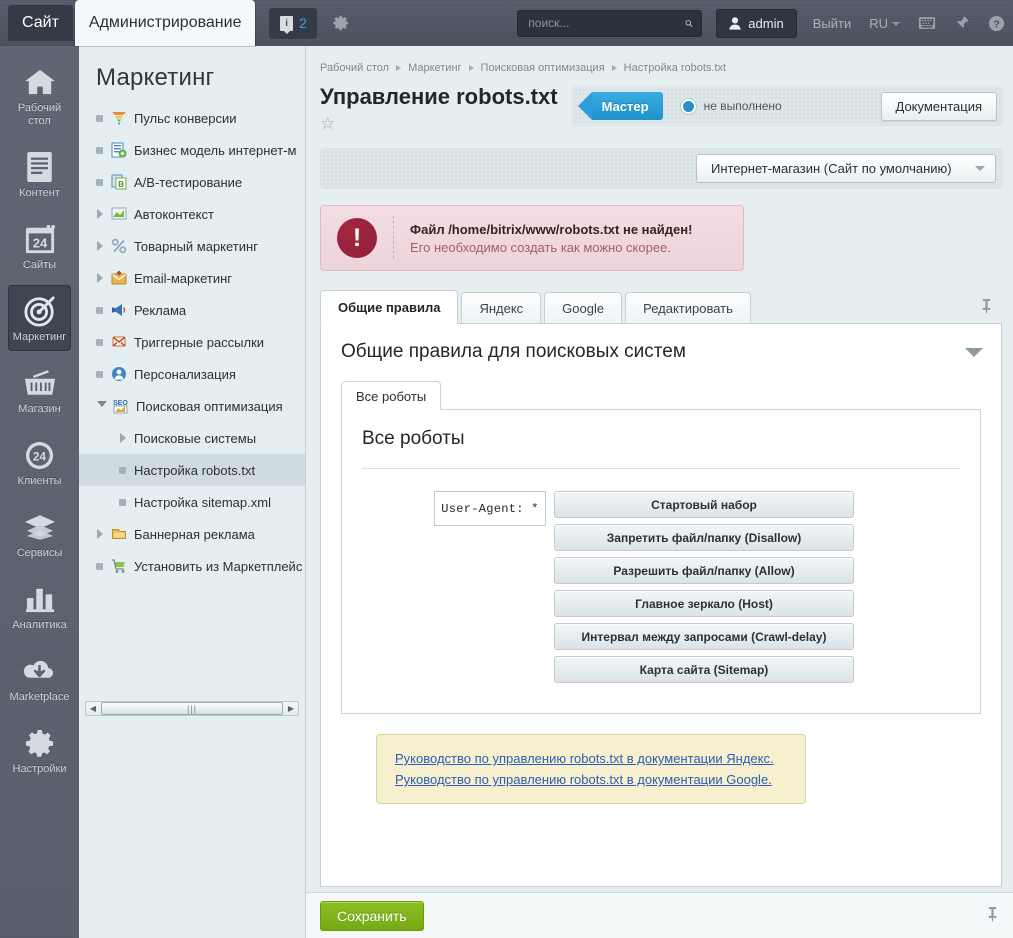 The image size is (1013, 938). What do you see at coordinates (192, 502) in the screenshot?
I see `menu-item-12: Настройка sitemap.xml` at bounding box center [192, 502].